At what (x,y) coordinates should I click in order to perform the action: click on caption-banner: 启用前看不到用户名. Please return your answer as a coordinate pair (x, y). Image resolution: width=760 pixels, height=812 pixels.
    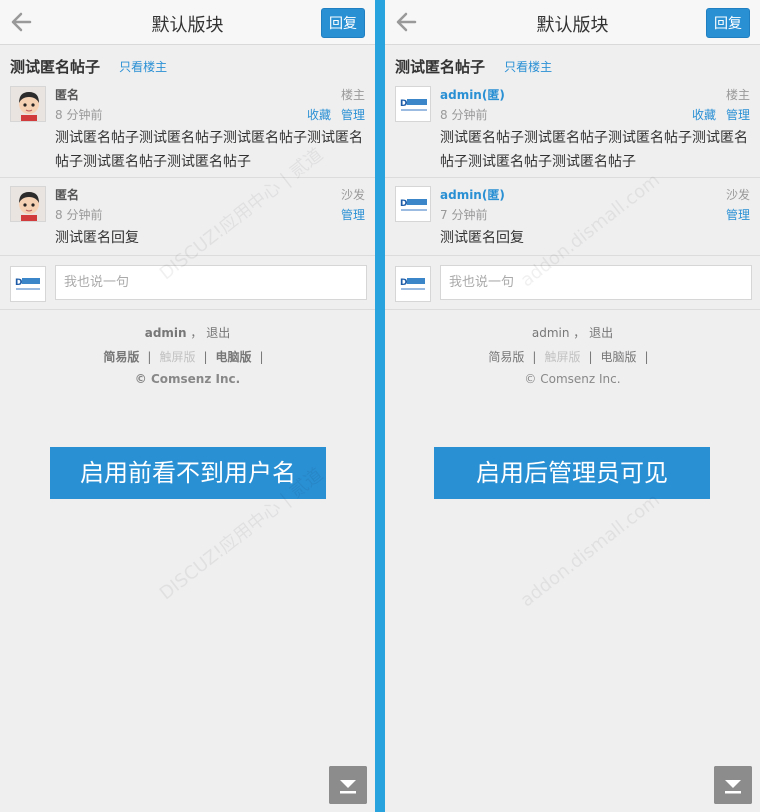
    Looking at the image, I should click on (188, 473).